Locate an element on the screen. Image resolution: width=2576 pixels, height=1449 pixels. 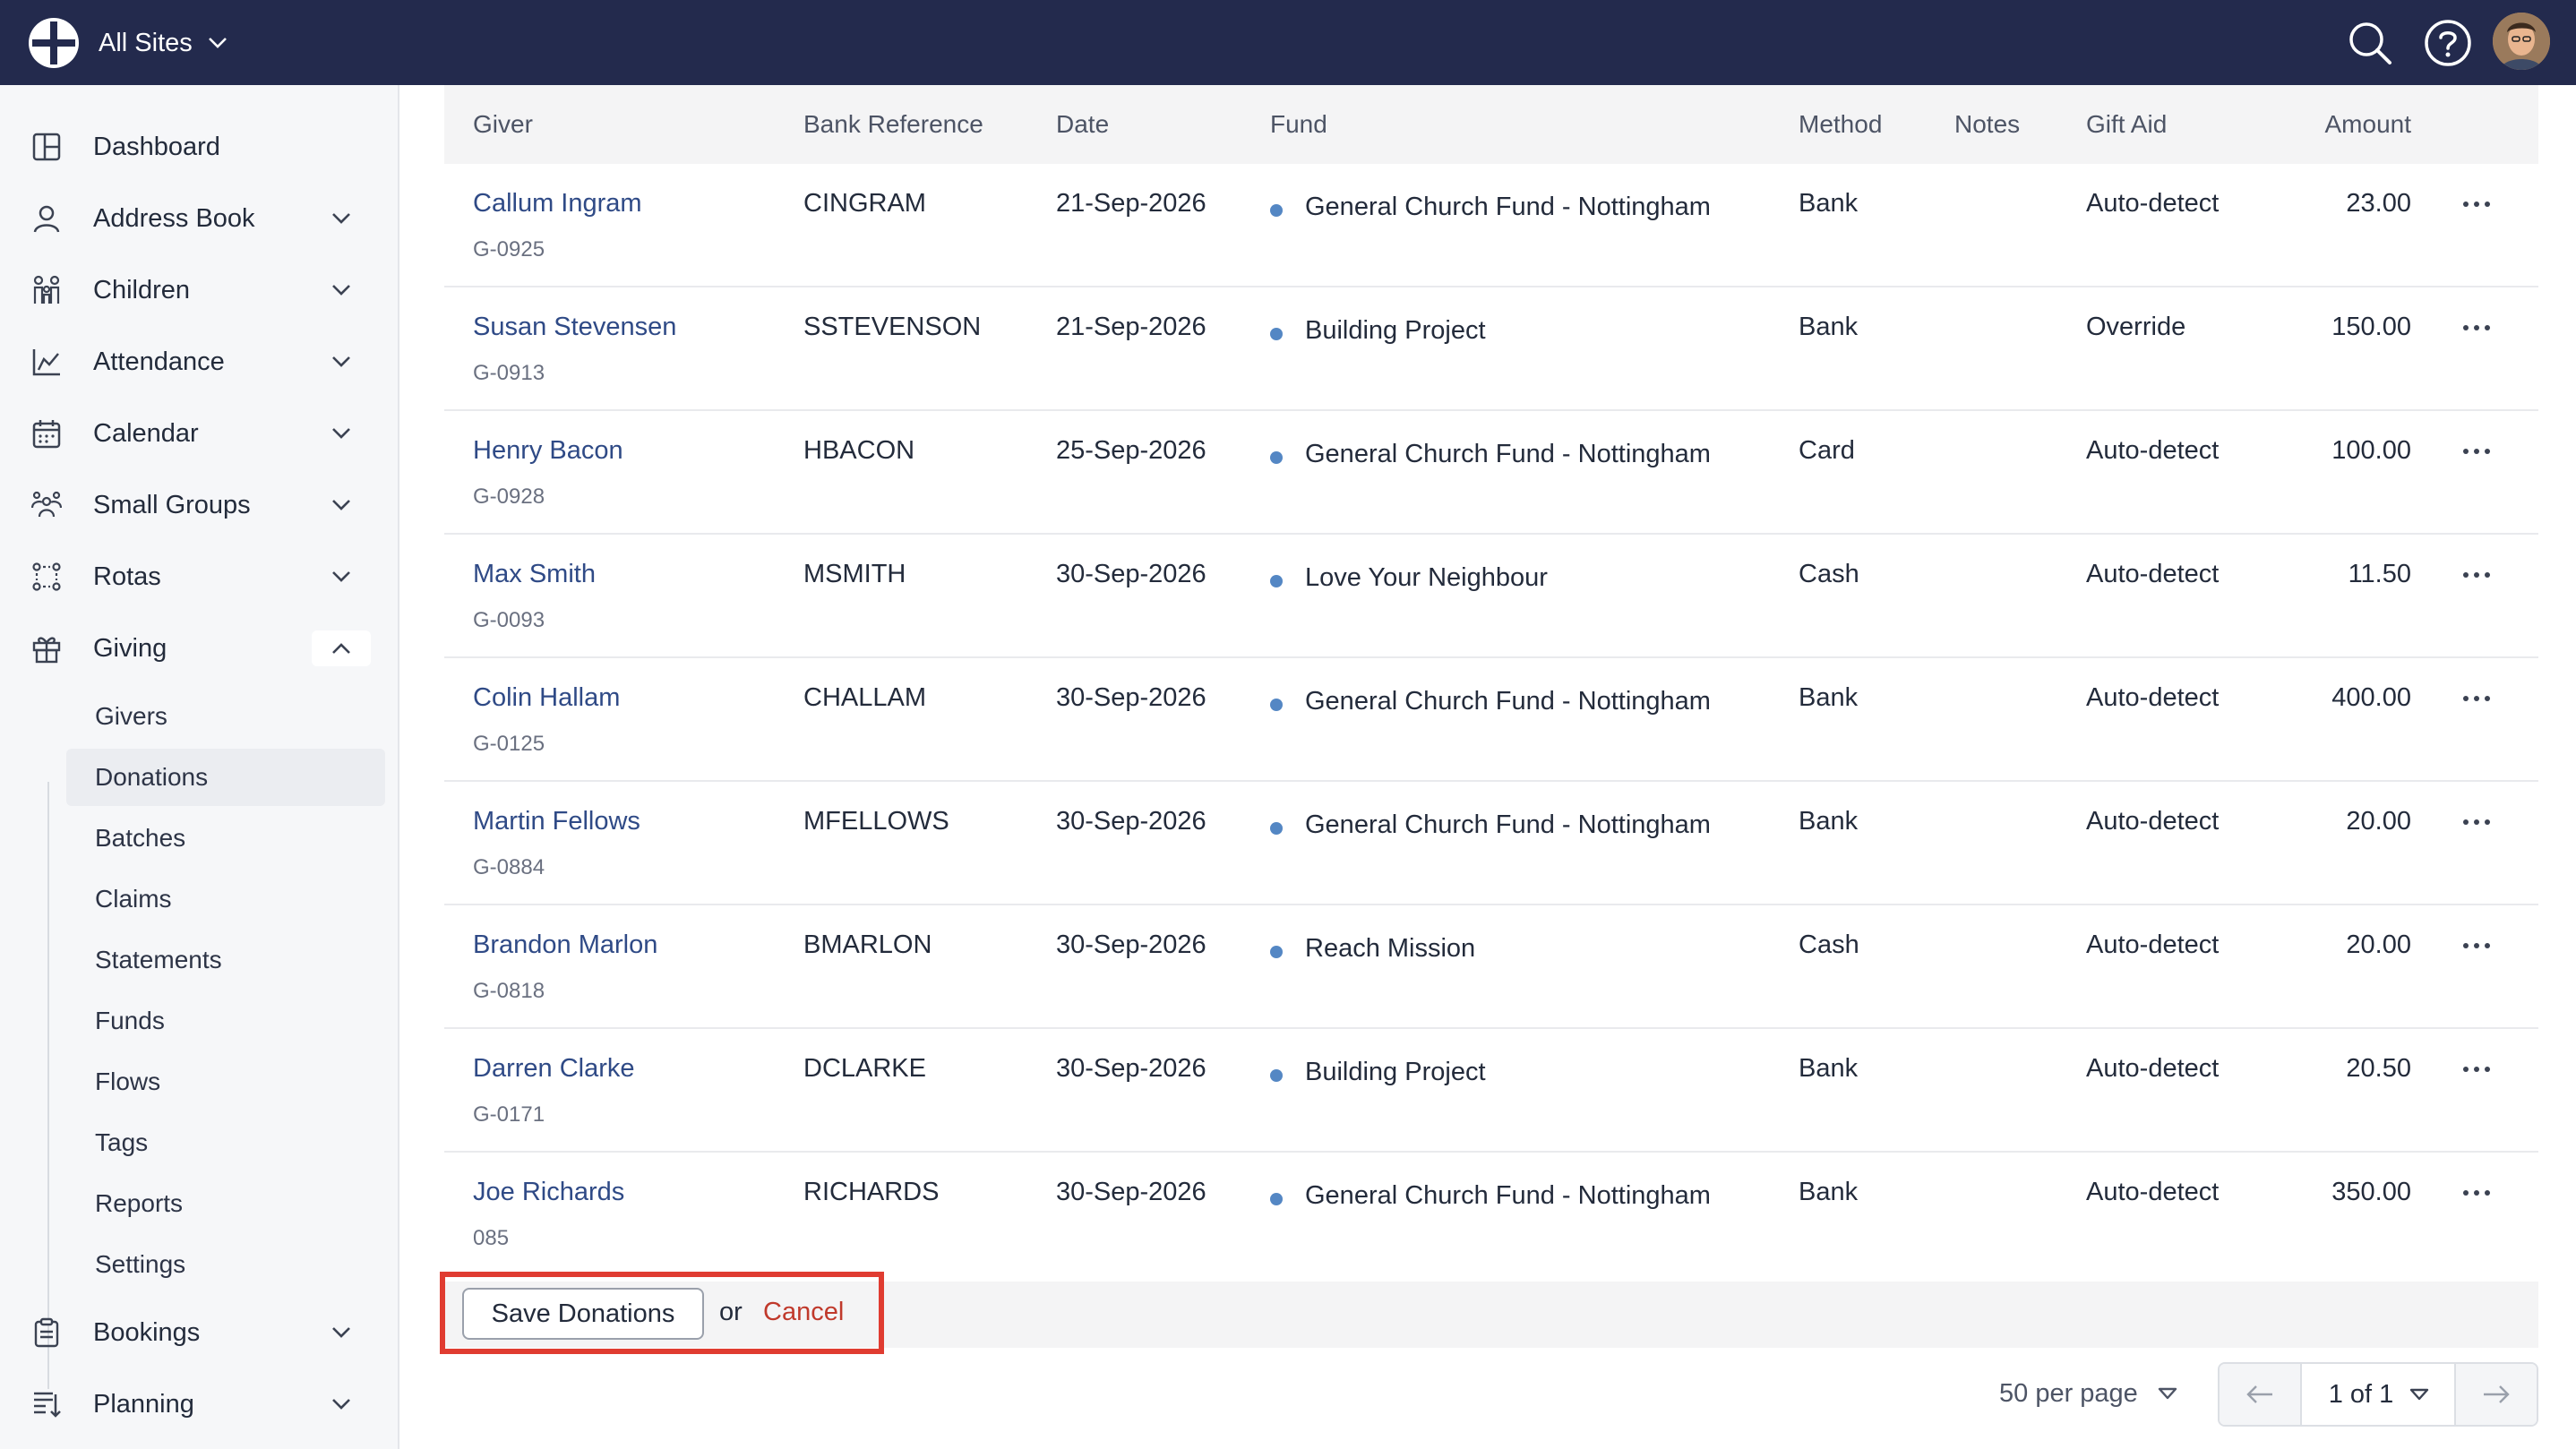
submenu-guide-line is located at coordinates (48, 1085).